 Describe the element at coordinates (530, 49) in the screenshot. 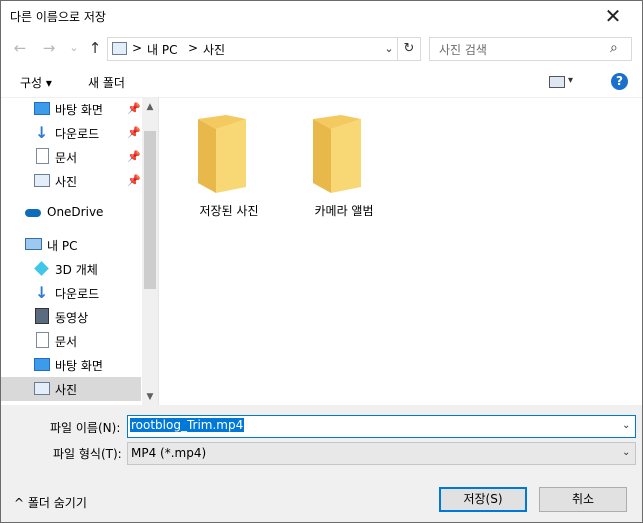

I see `search-input: 사진 검색 ⌕` at that location.